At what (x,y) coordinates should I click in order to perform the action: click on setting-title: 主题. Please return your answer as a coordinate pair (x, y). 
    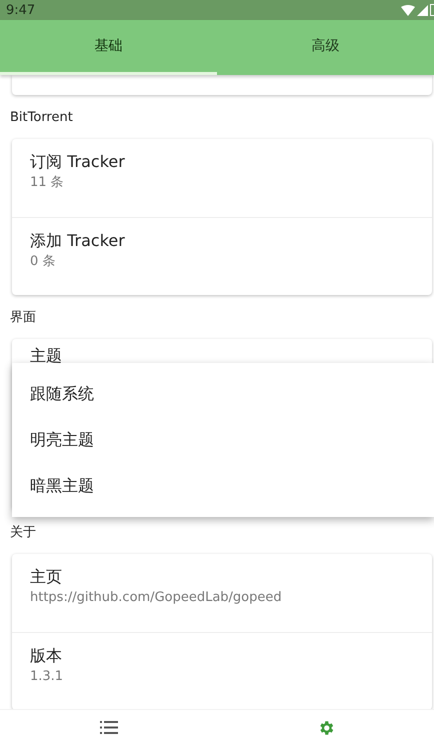
    Looking at the image, I should click on (46, 356).